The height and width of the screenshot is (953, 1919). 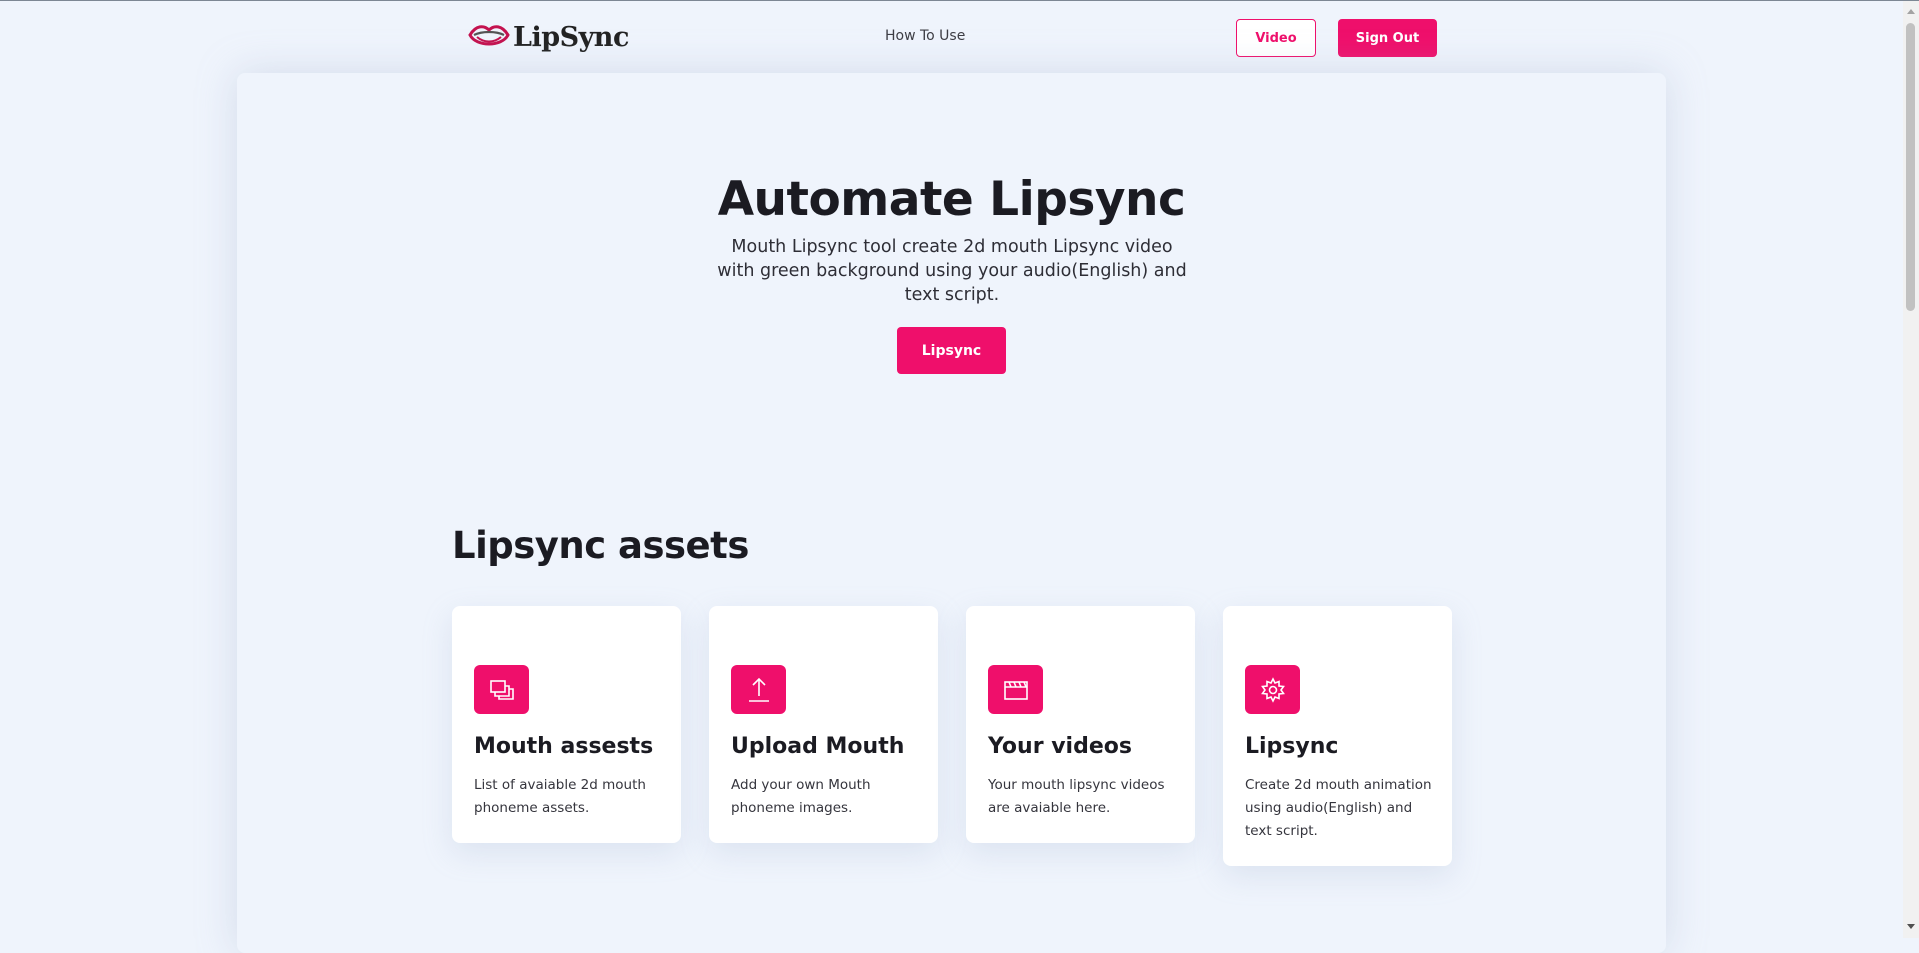 I want to click on card-description: Add your own Mouth phoneme images., so click(x=801, y=796).